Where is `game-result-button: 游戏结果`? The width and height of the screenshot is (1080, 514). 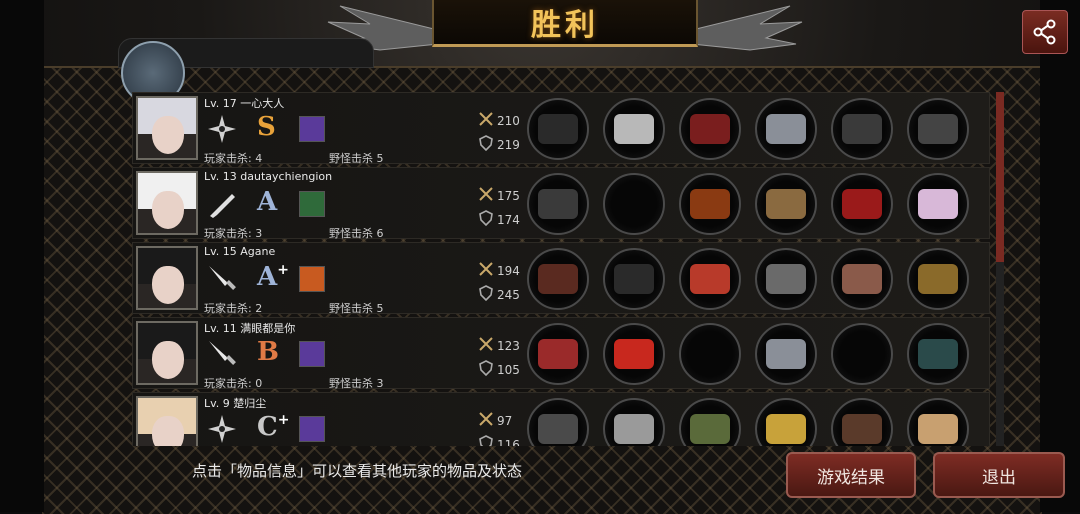 game-result-button: 游戏结果 is located at coordinates (851, 475).